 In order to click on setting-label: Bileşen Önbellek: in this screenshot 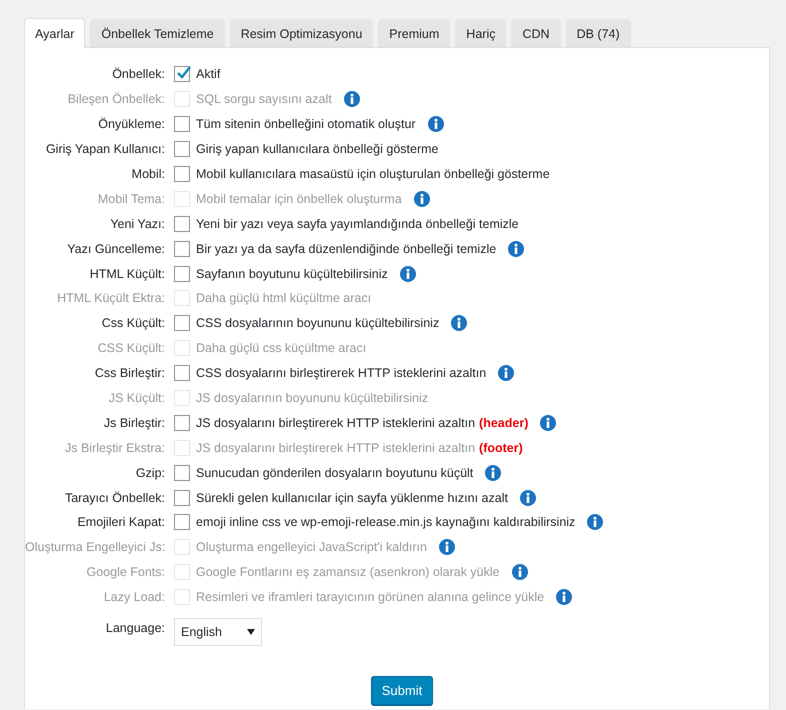, I will do `click(115, 99)`.